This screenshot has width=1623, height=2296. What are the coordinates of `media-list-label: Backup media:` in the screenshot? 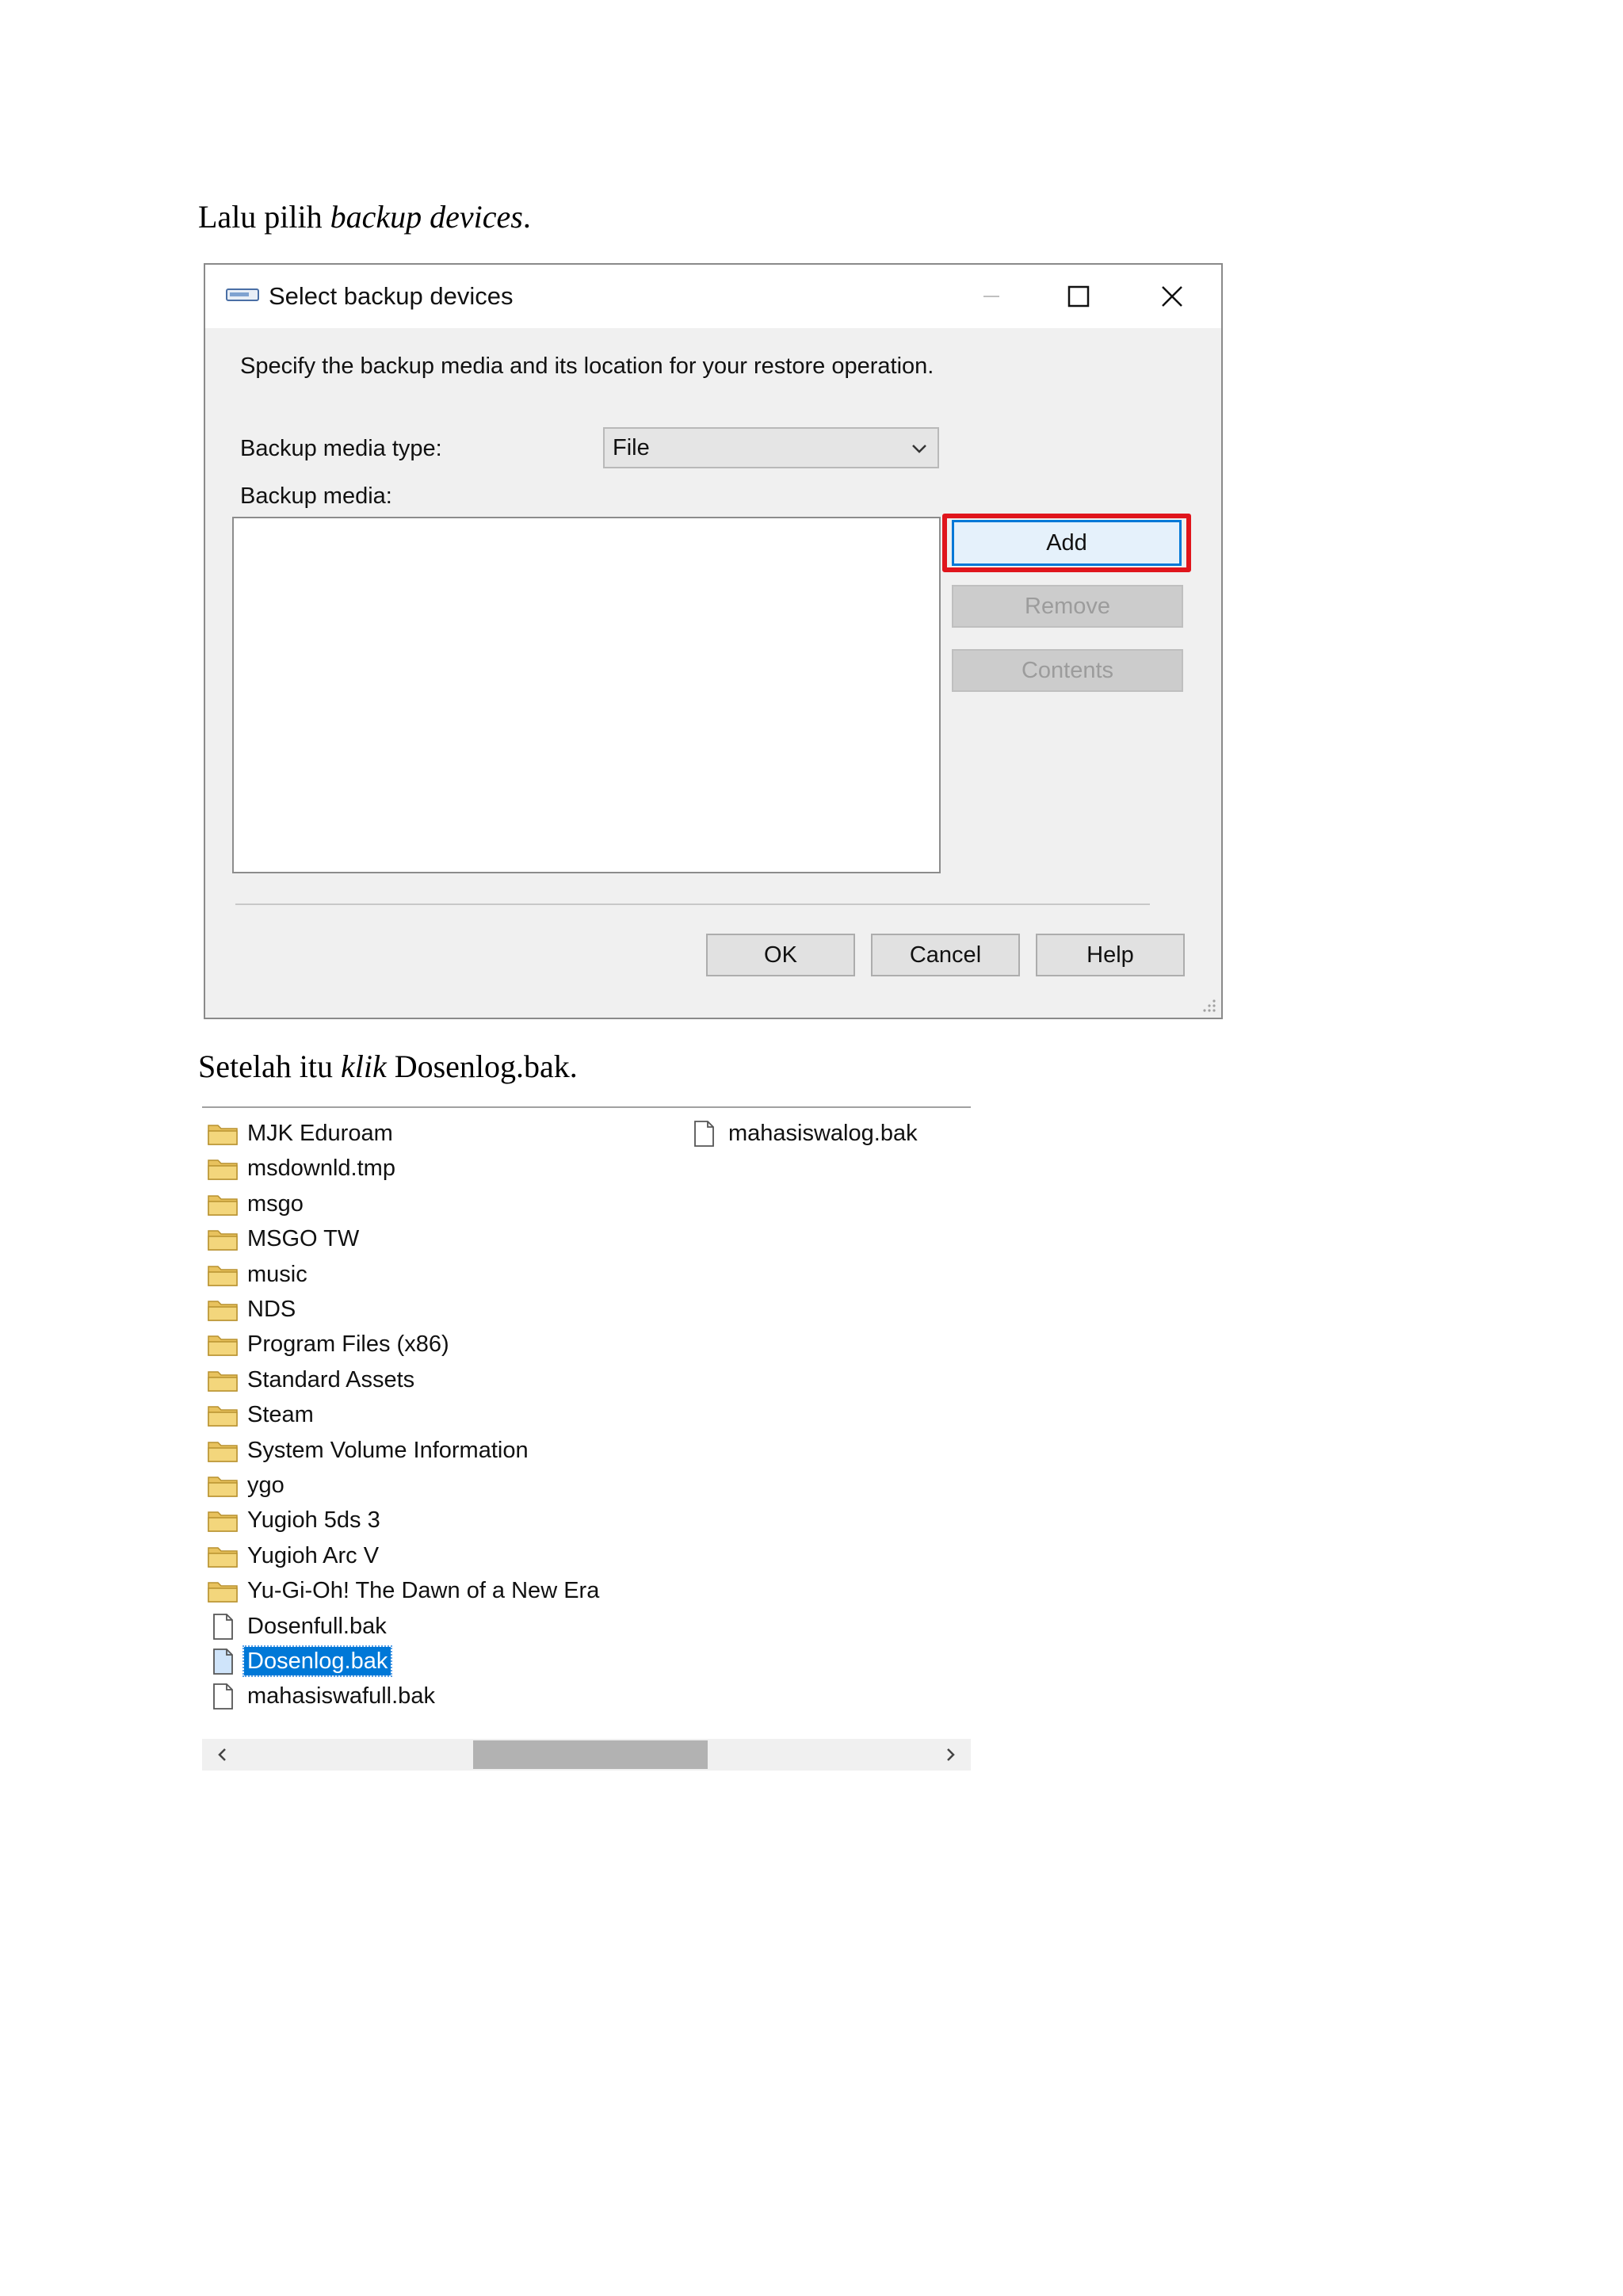 It's located at (316, 496).